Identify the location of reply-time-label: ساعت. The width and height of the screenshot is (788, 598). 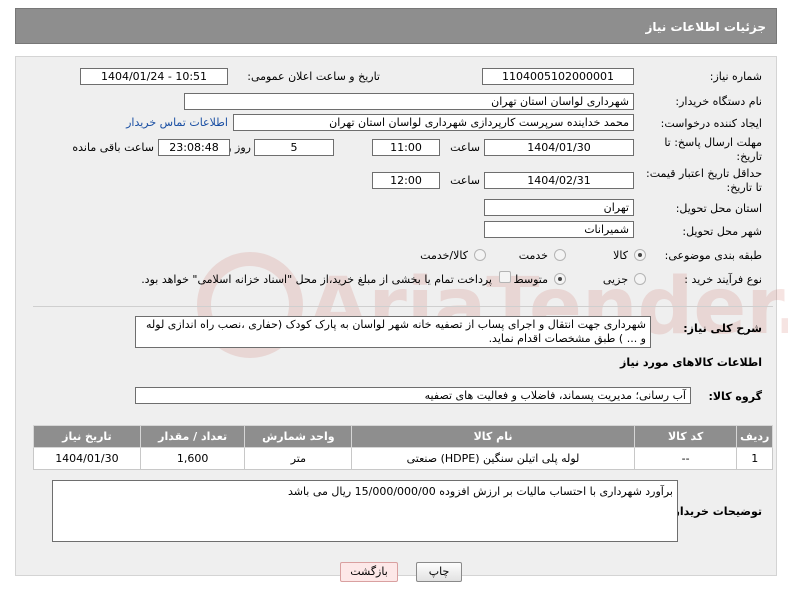
(465, 147).